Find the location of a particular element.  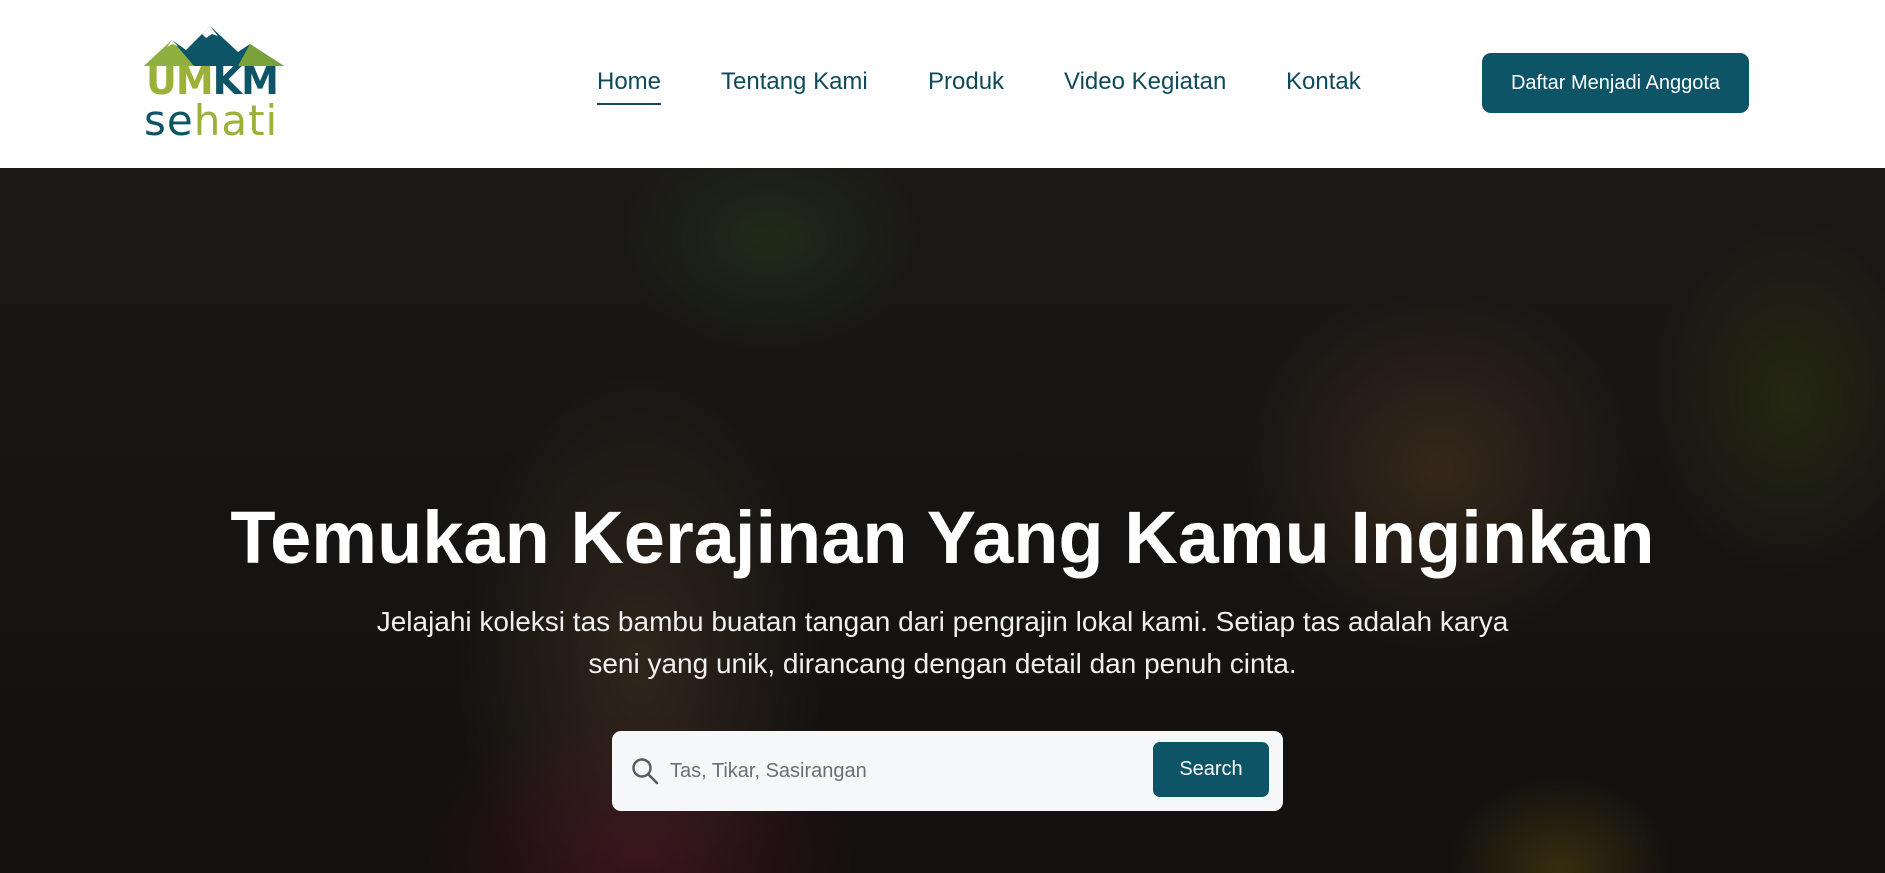

search-button: Search is located at coordinates (1211, 769).